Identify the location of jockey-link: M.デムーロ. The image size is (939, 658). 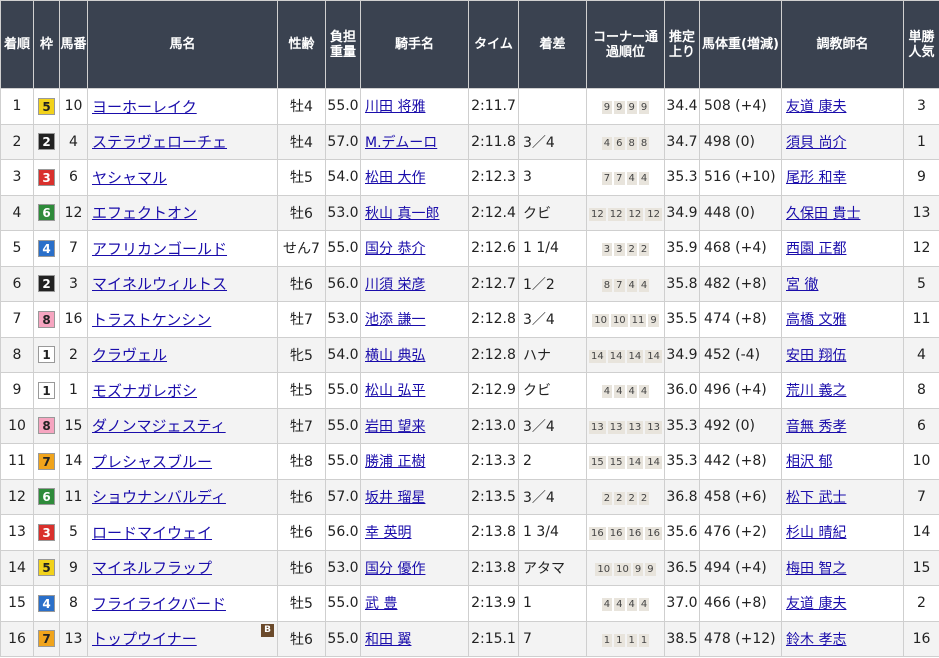
(401, 143).